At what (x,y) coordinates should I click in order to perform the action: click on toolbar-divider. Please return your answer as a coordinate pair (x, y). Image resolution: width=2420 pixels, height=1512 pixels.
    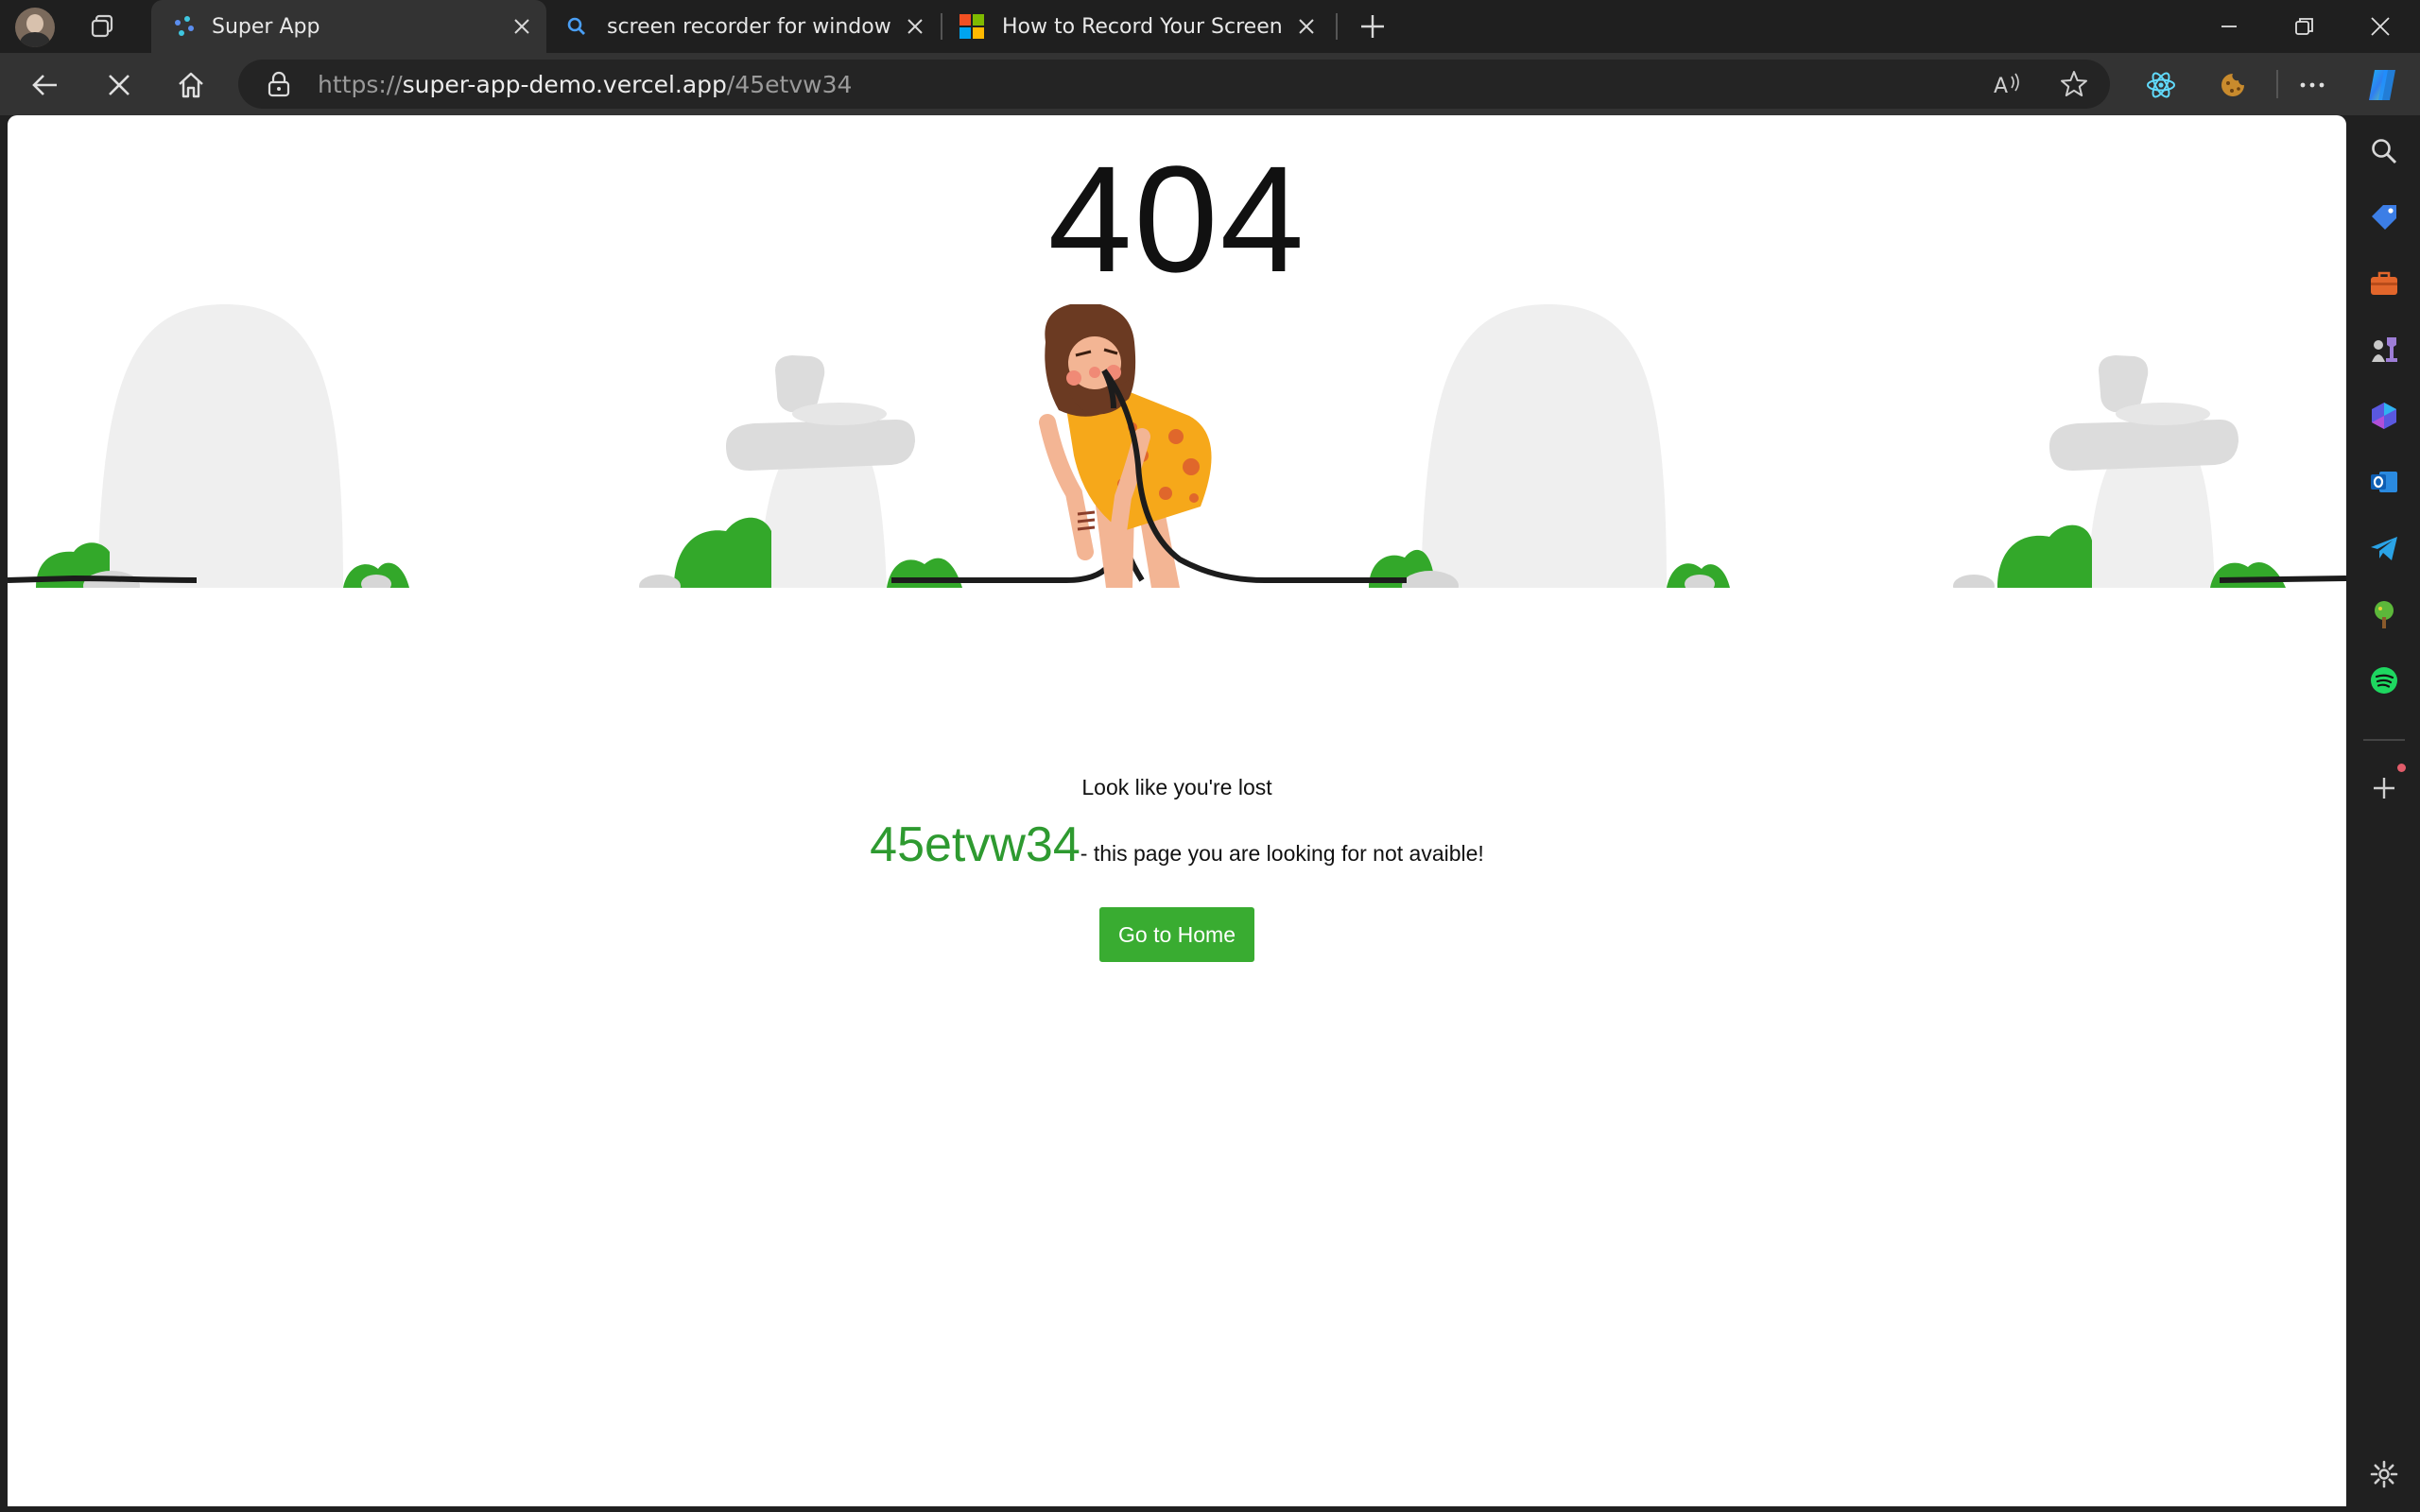
    Looking at the image, I should click on (2277, 84).